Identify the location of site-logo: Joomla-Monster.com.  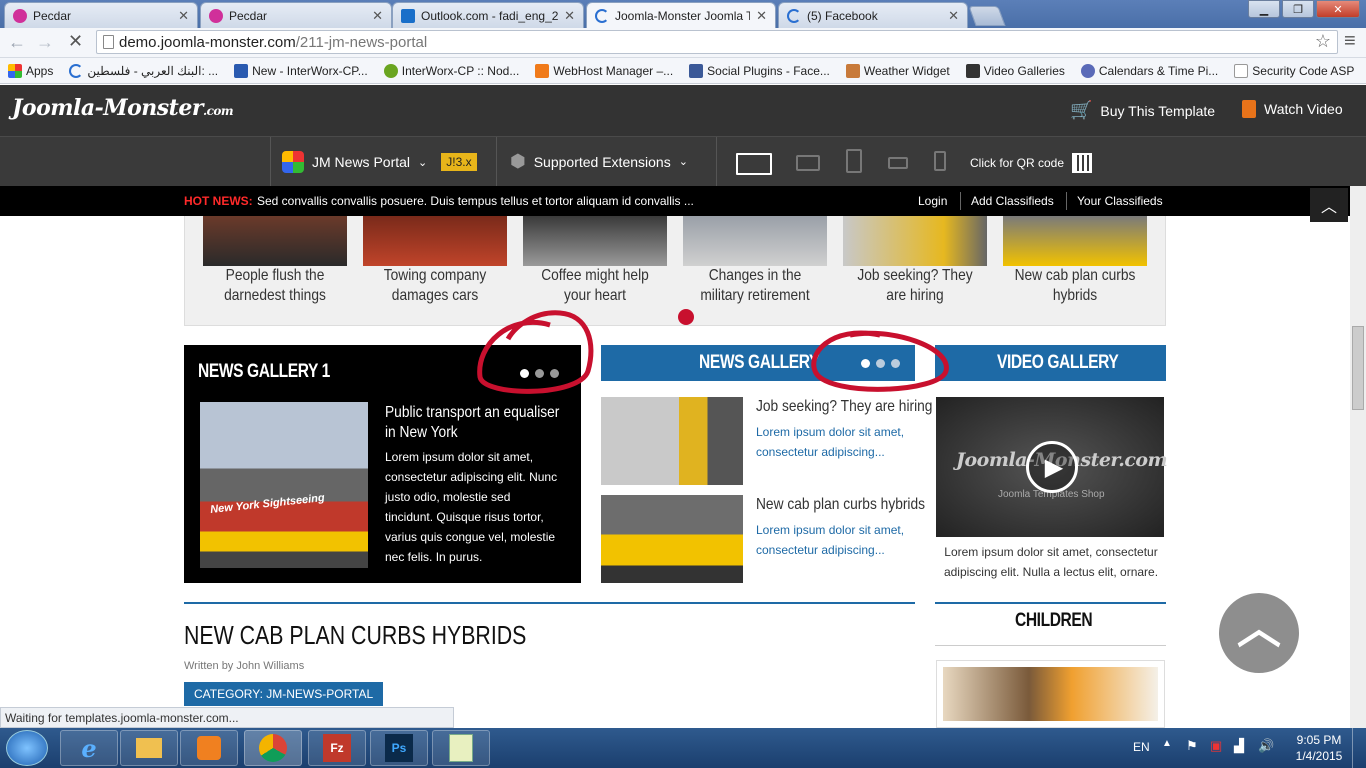
(123, 108).